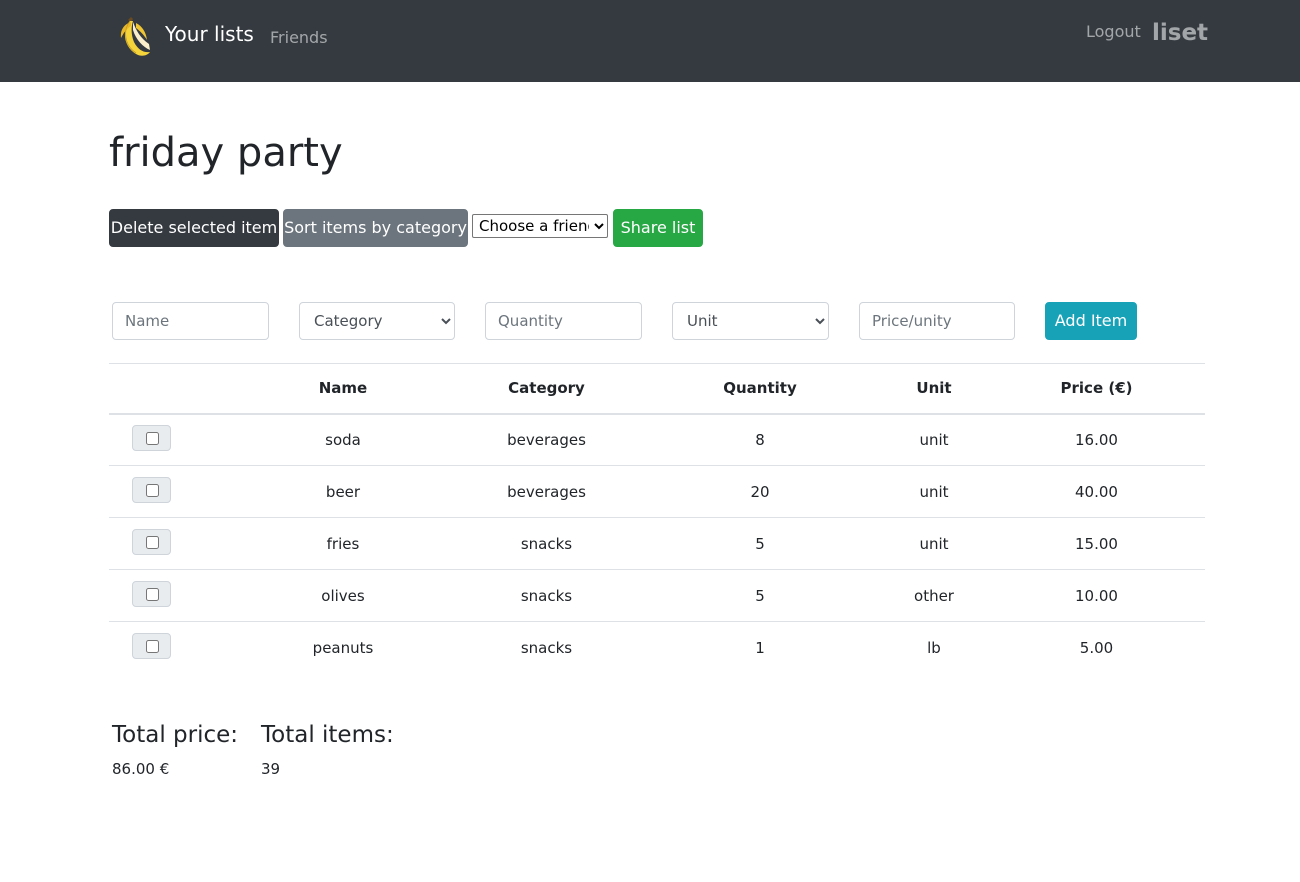 The height and width of the screenshot is (882, 1300). What do you see at coordinates (1096, 647) in the screenshot?
I see `cell-price: 5.00` at bounding box center [1096, 647].